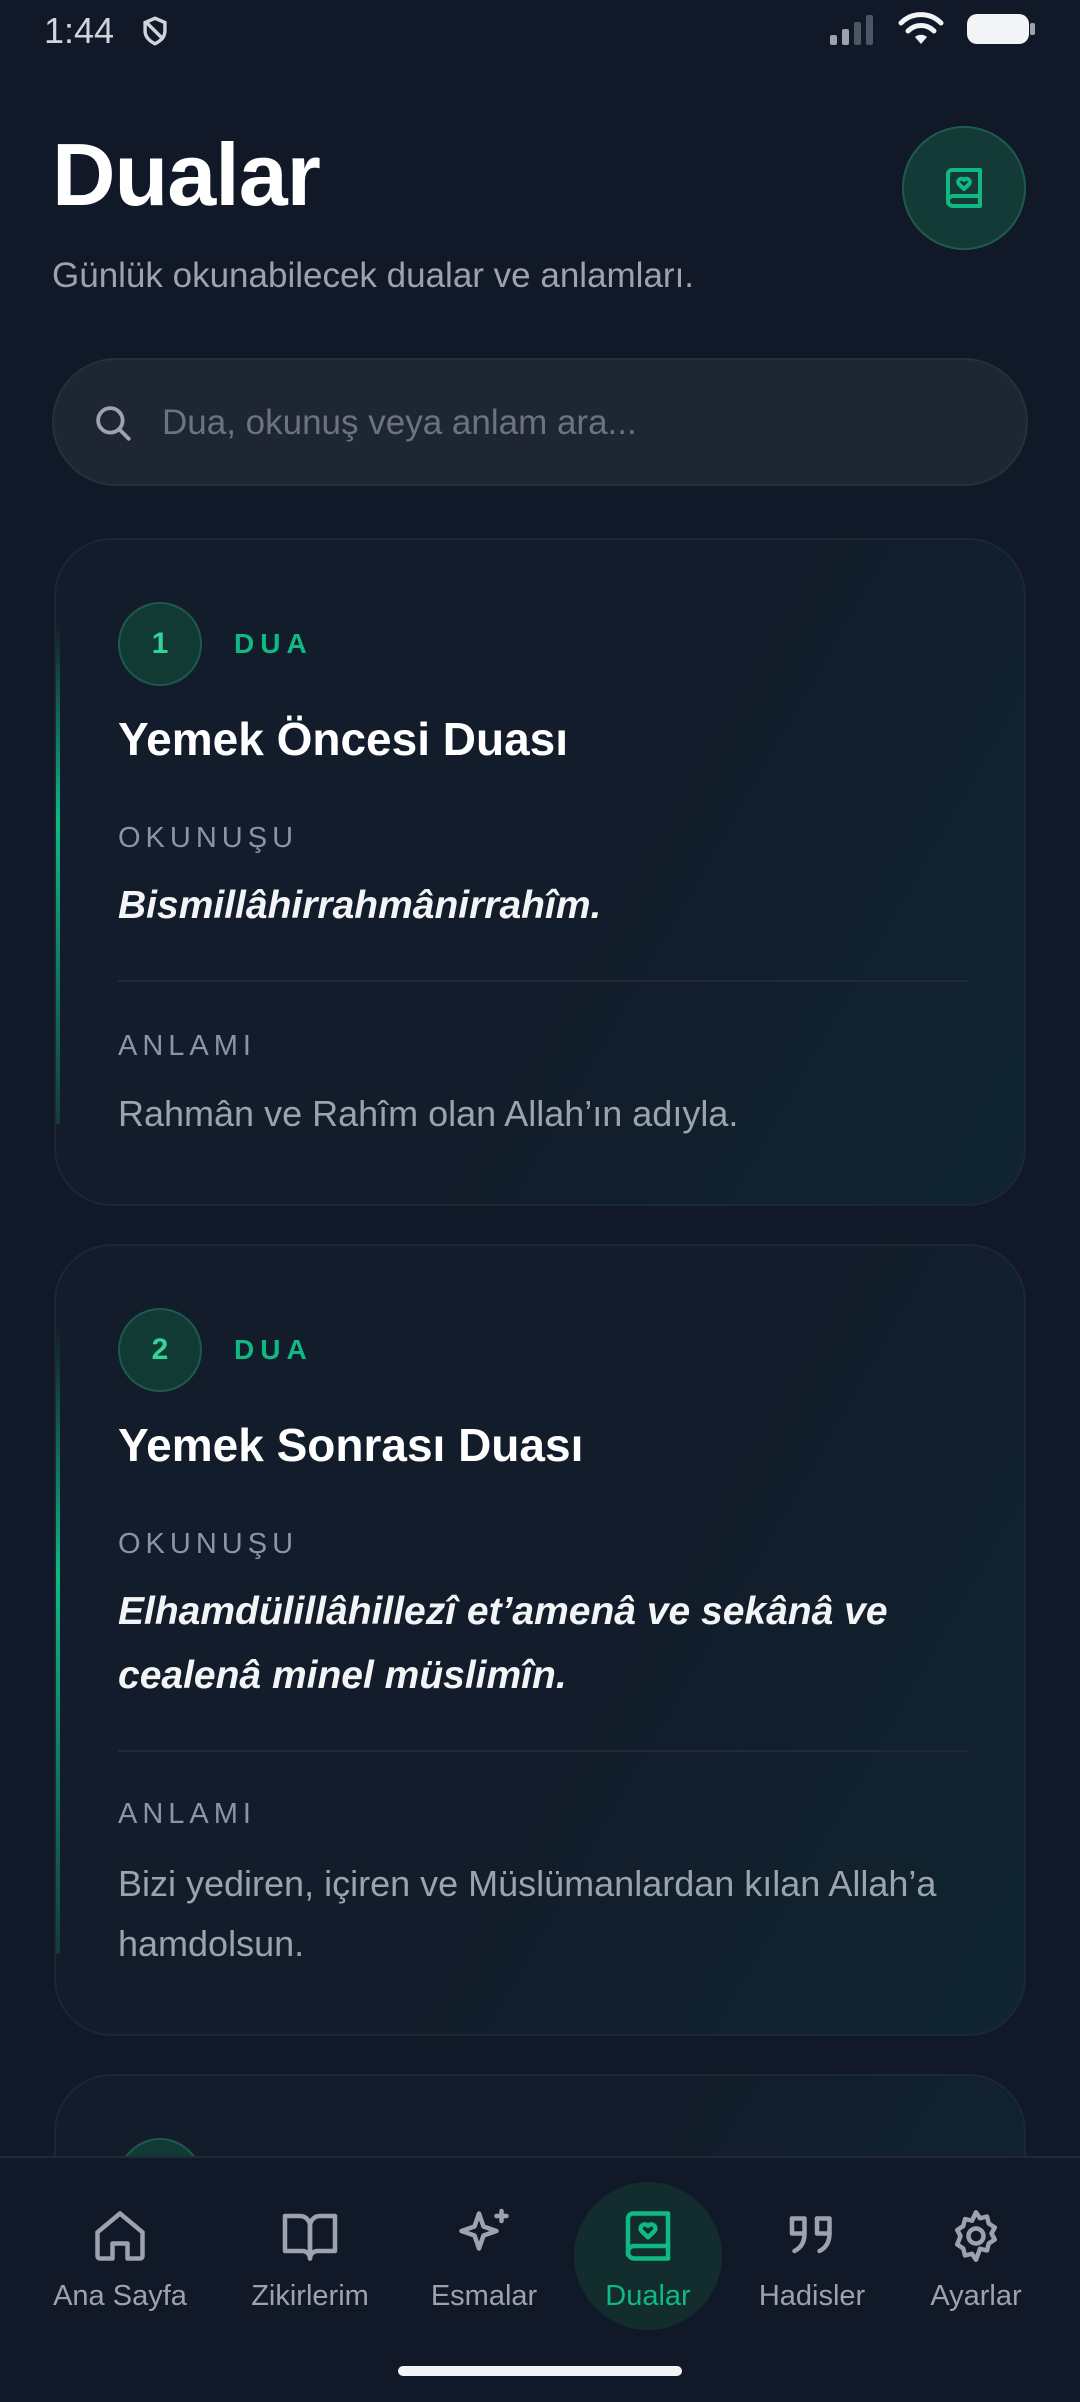  Describe the element at coordinates (976, 2267) in the screenshot. I see `nav-item-ayarlar: Ayarlar` at that location.